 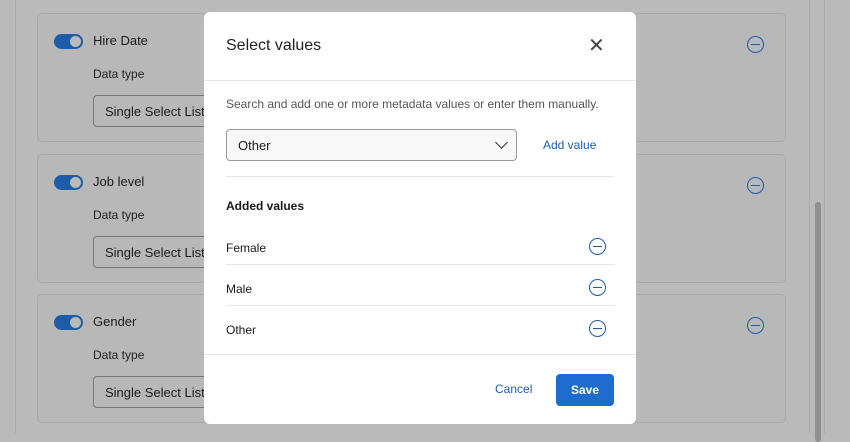 I want to click on field-title: Hire Date, so click(x=120, y=40).